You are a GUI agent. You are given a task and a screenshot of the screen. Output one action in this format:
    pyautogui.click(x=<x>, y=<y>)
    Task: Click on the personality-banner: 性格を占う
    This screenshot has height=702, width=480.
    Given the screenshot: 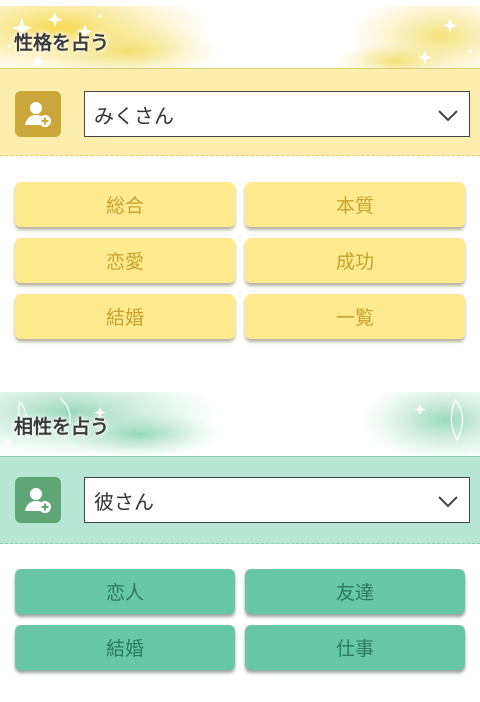 What is the action you would take?
    pyautogui.click(x=240, y=34)
    